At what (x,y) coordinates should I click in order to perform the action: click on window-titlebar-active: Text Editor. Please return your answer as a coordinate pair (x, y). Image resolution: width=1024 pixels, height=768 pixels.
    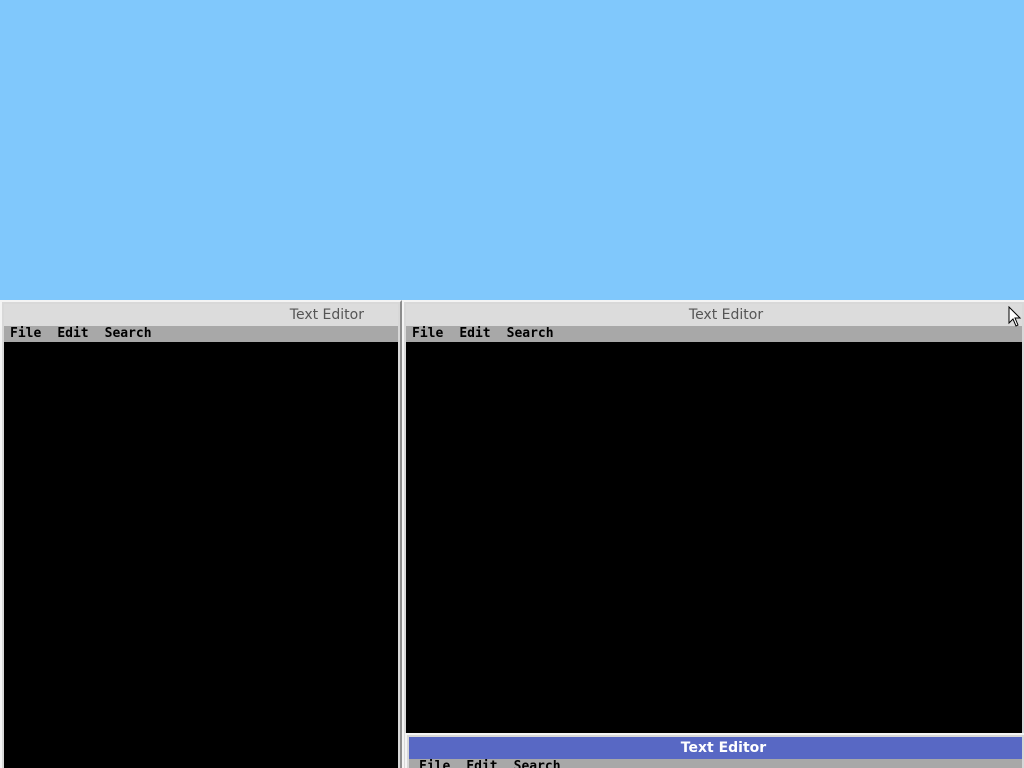
    Looking at the image, I should click on (715, 748).